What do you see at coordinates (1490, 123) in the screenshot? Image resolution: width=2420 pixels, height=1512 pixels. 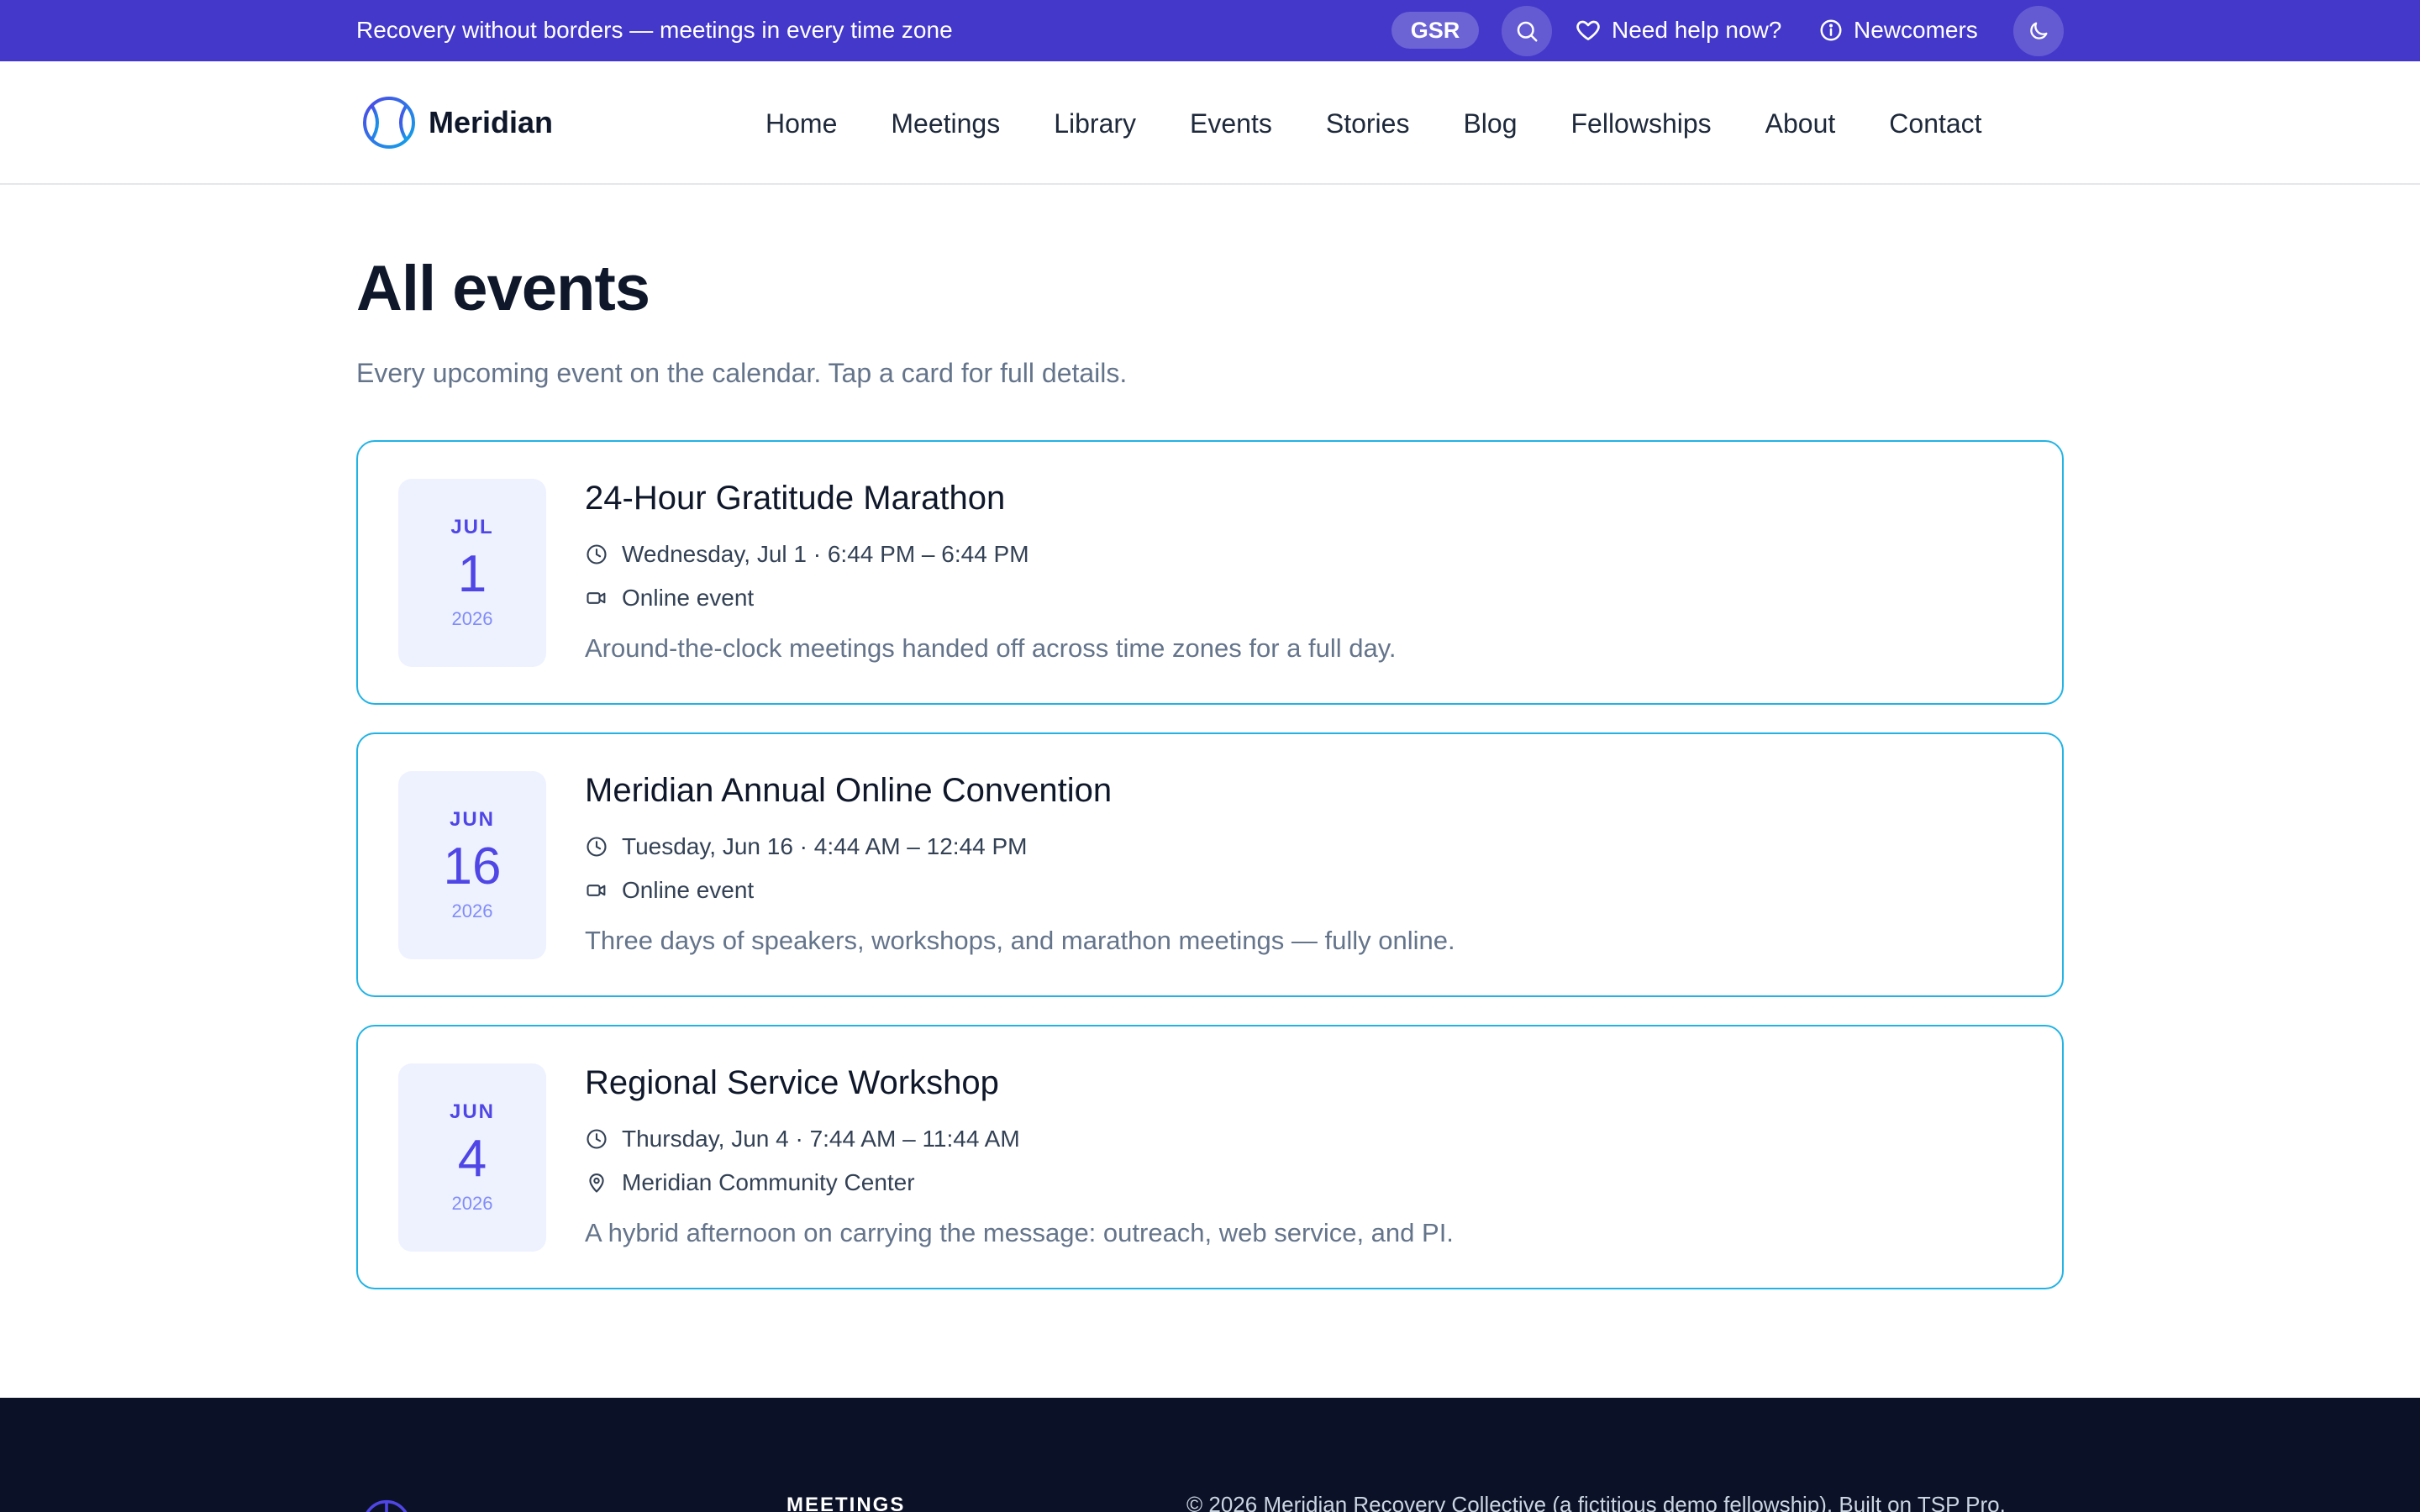 I see `nav-item-blog: Blog` at bounding box center [1490, 123].